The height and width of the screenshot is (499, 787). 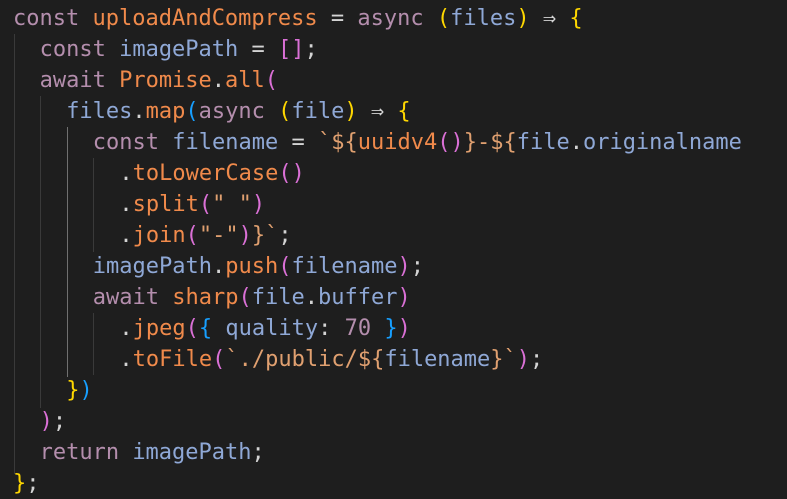 I want to click on code-token: join, so click(x=159, y=235).